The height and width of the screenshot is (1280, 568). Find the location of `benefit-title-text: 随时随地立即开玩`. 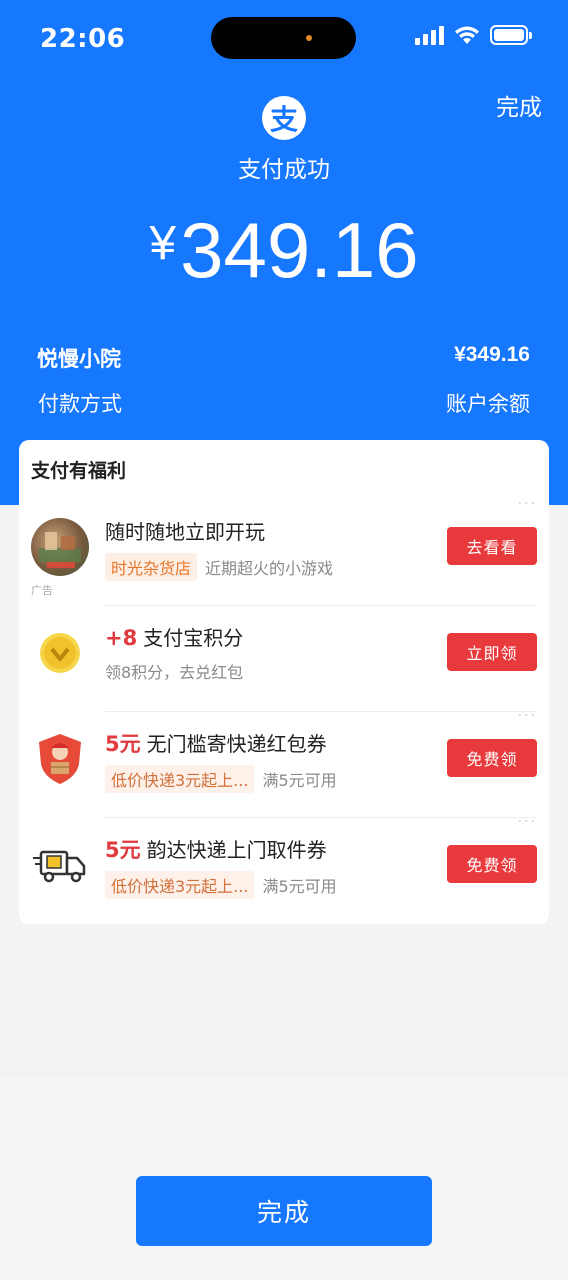

benefit-title-text: 随时随地立即开玩 is located at coordinates (185, 532).